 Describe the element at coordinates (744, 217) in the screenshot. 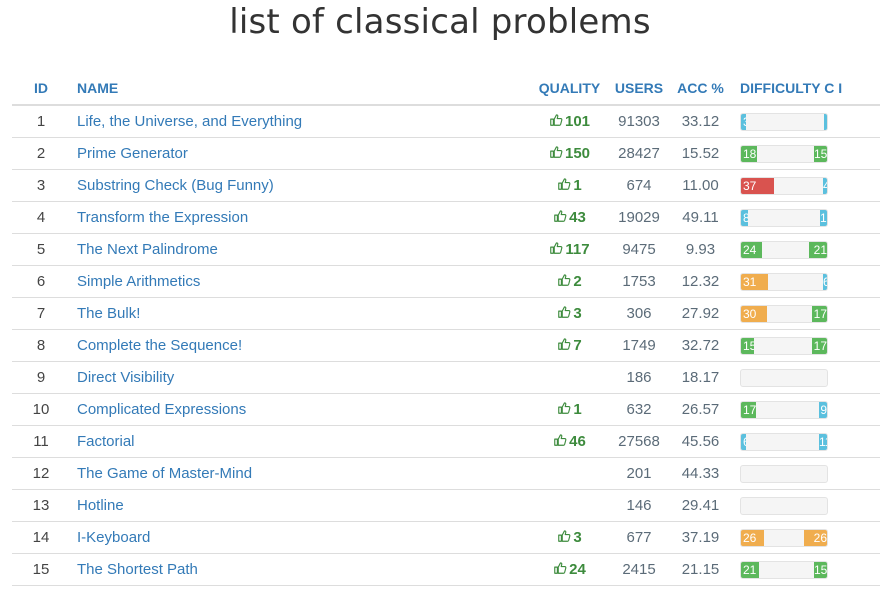

I see `difficulty-concept-segment: 8` at that location.